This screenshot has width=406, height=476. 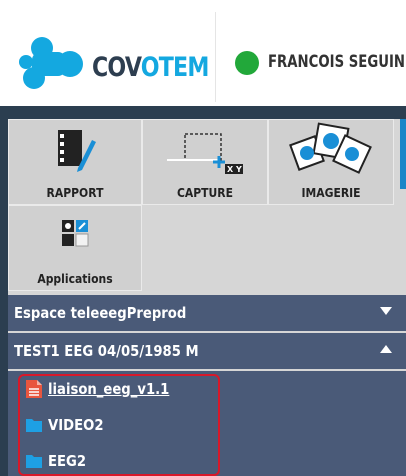 What do you see at coordinates (207, 313) in the screenshot?
I see `workspace-bar: Espace teleeegPreprod` at bounding box center [207, 313].